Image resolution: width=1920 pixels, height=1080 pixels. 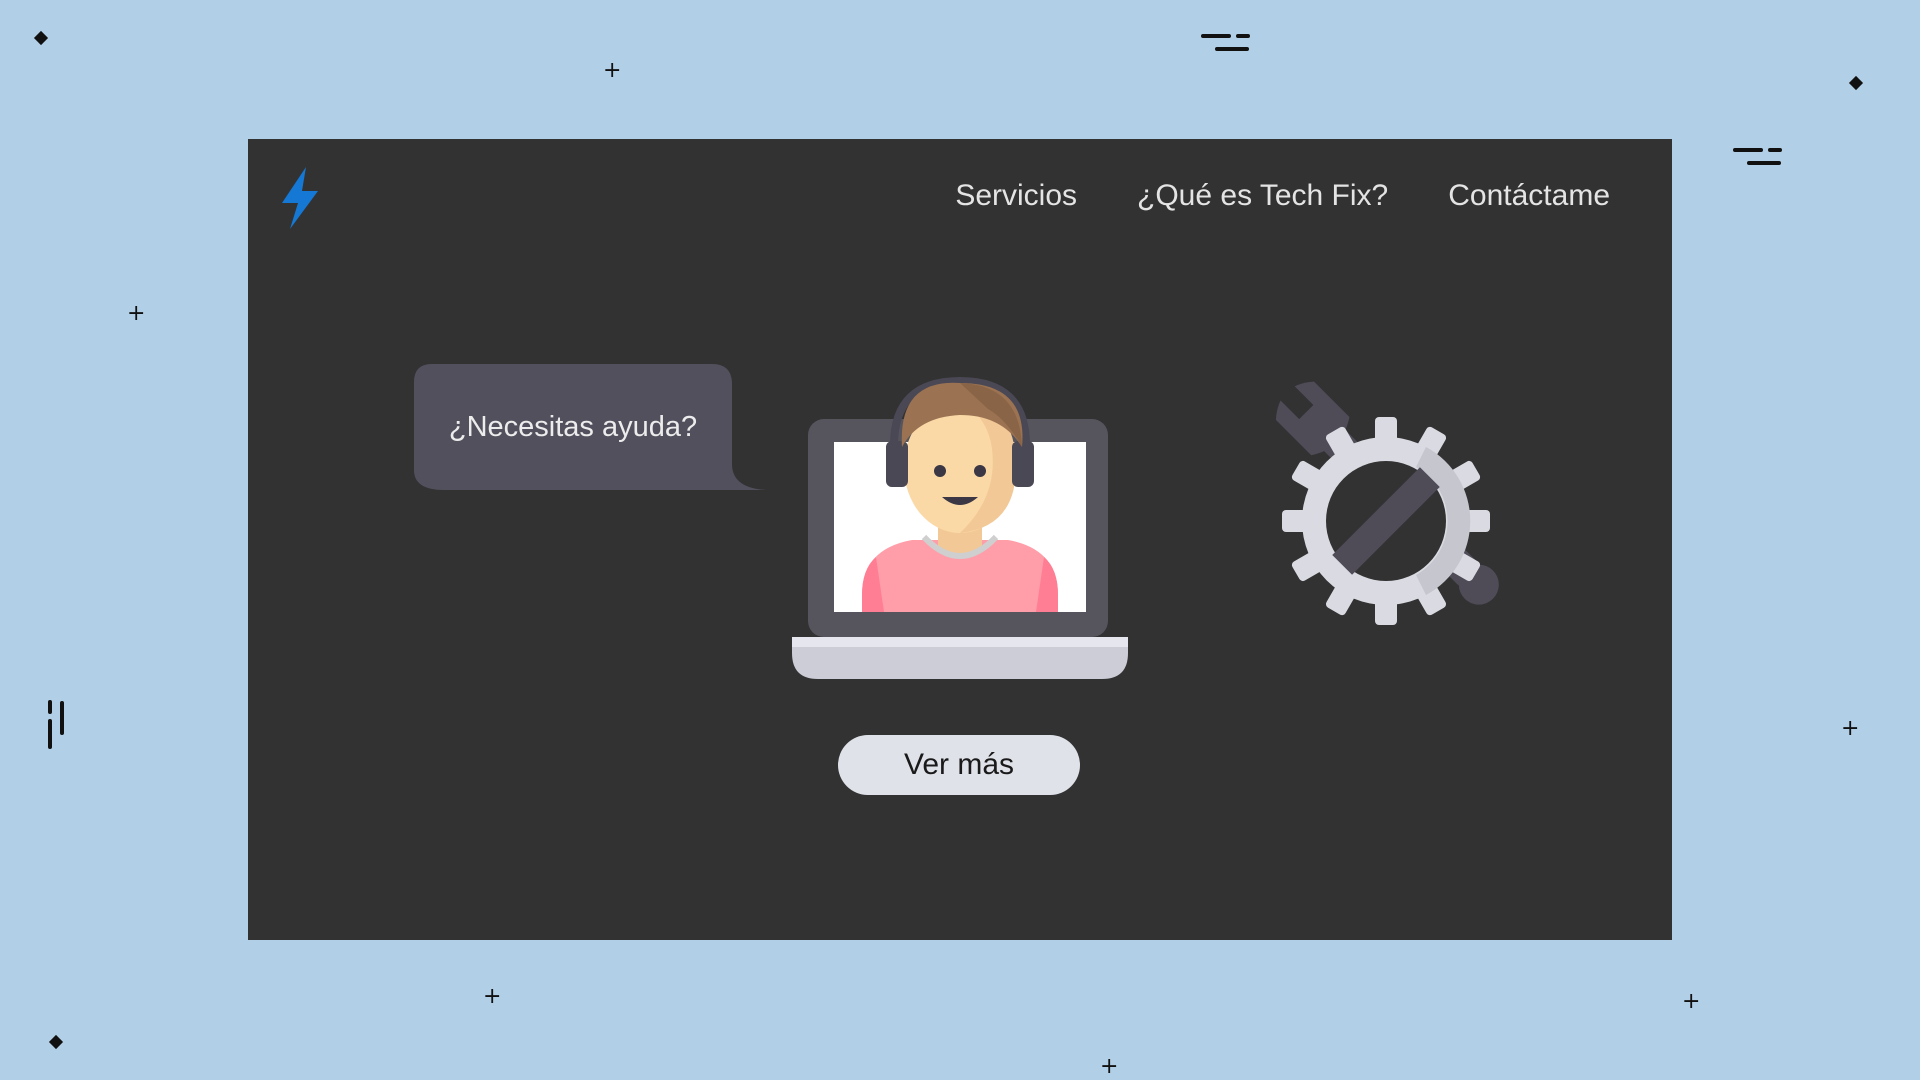 What do you see at coordinates (573, 426) in the screenshot?
I see `speech-bubble-text: ¿Necesitas ayuda?` at bounding box center [573, 426].